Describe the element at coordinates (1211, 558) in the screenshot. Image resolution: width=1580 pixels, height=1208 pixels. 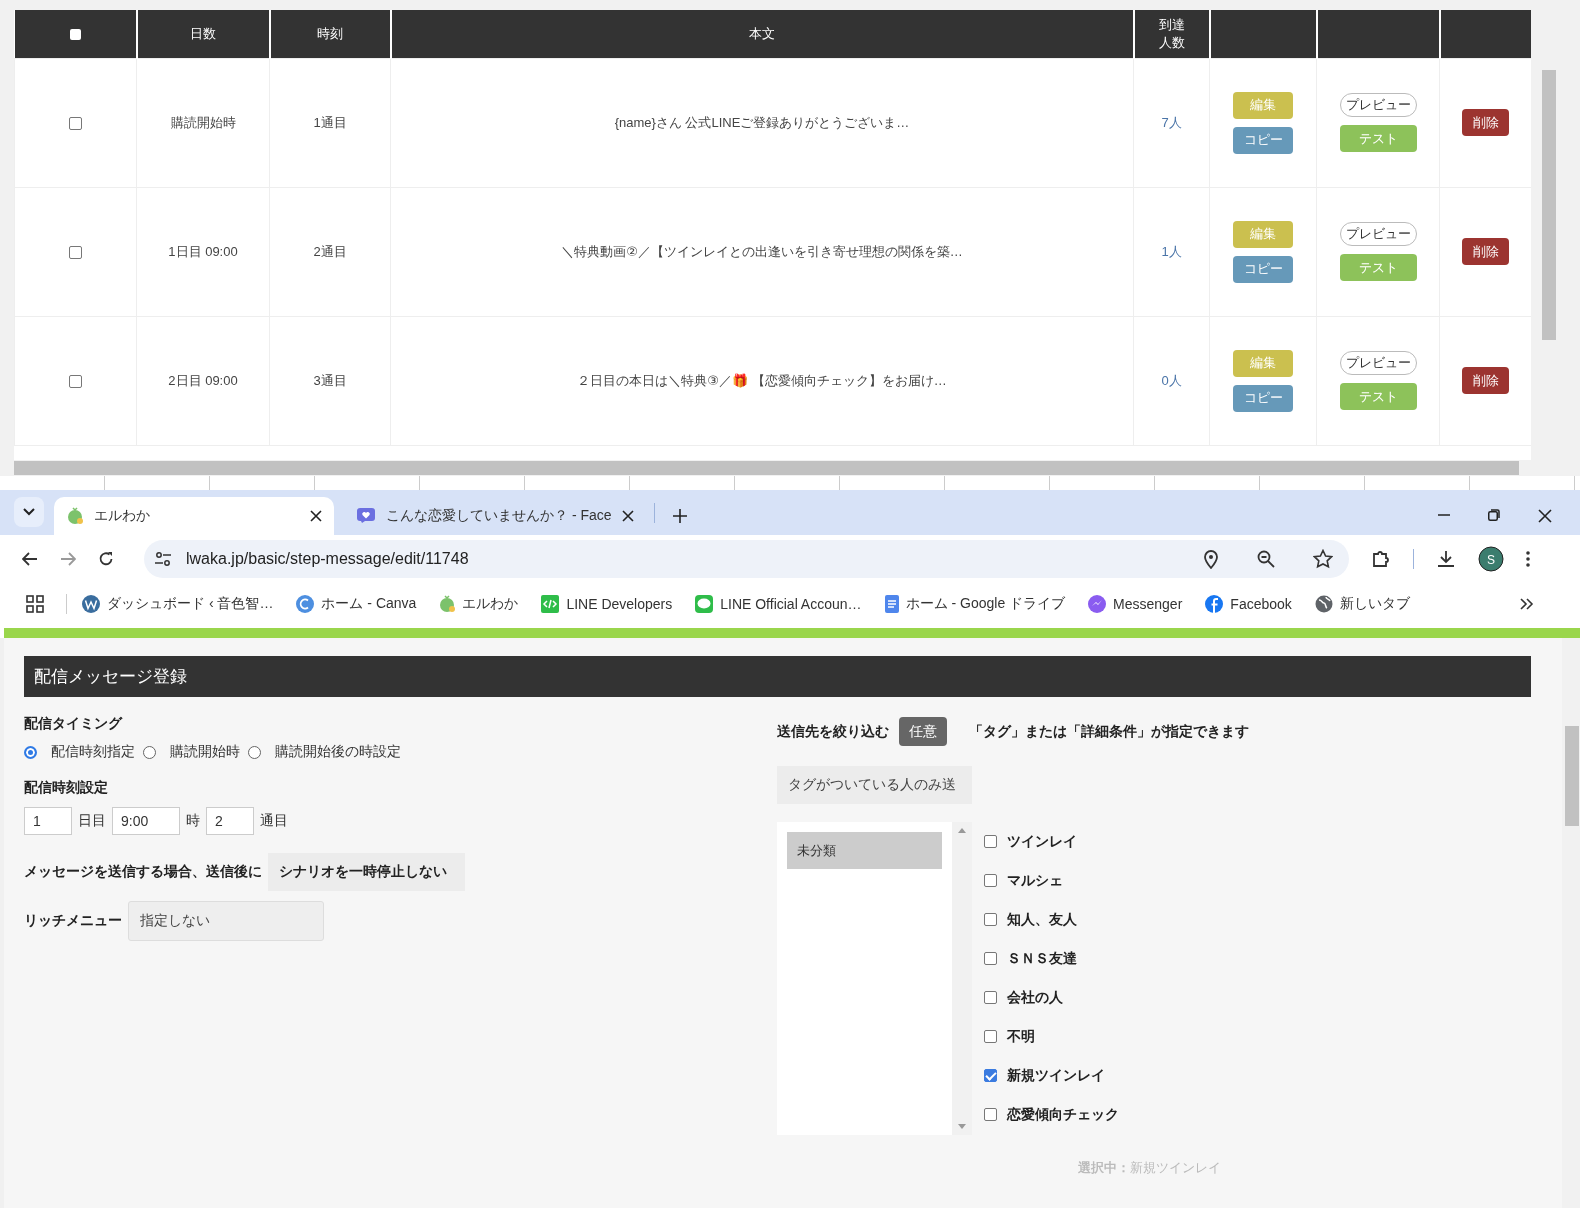
I see `location-pin-icon` at that location.